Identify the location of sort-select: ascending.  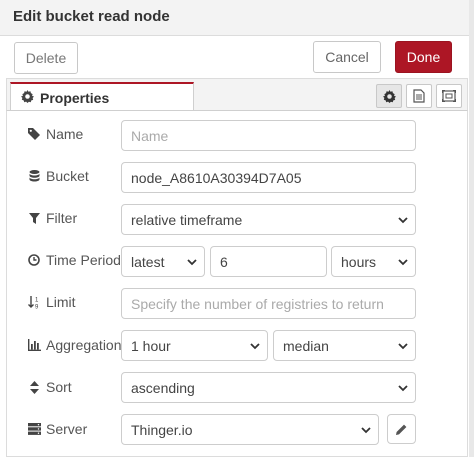
(268, 387).